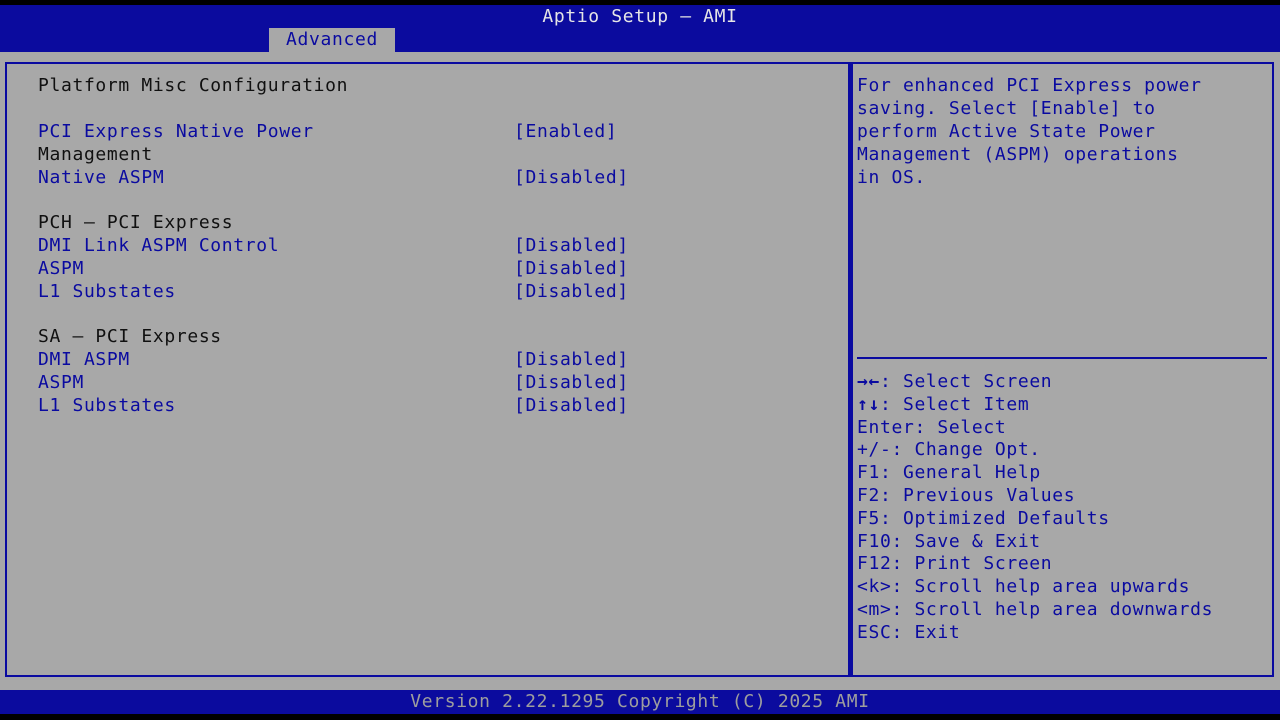  What do you see at coordinates (640, 717) in the screenshot?
I see `bottom-border` at bounding box center [640, 717].